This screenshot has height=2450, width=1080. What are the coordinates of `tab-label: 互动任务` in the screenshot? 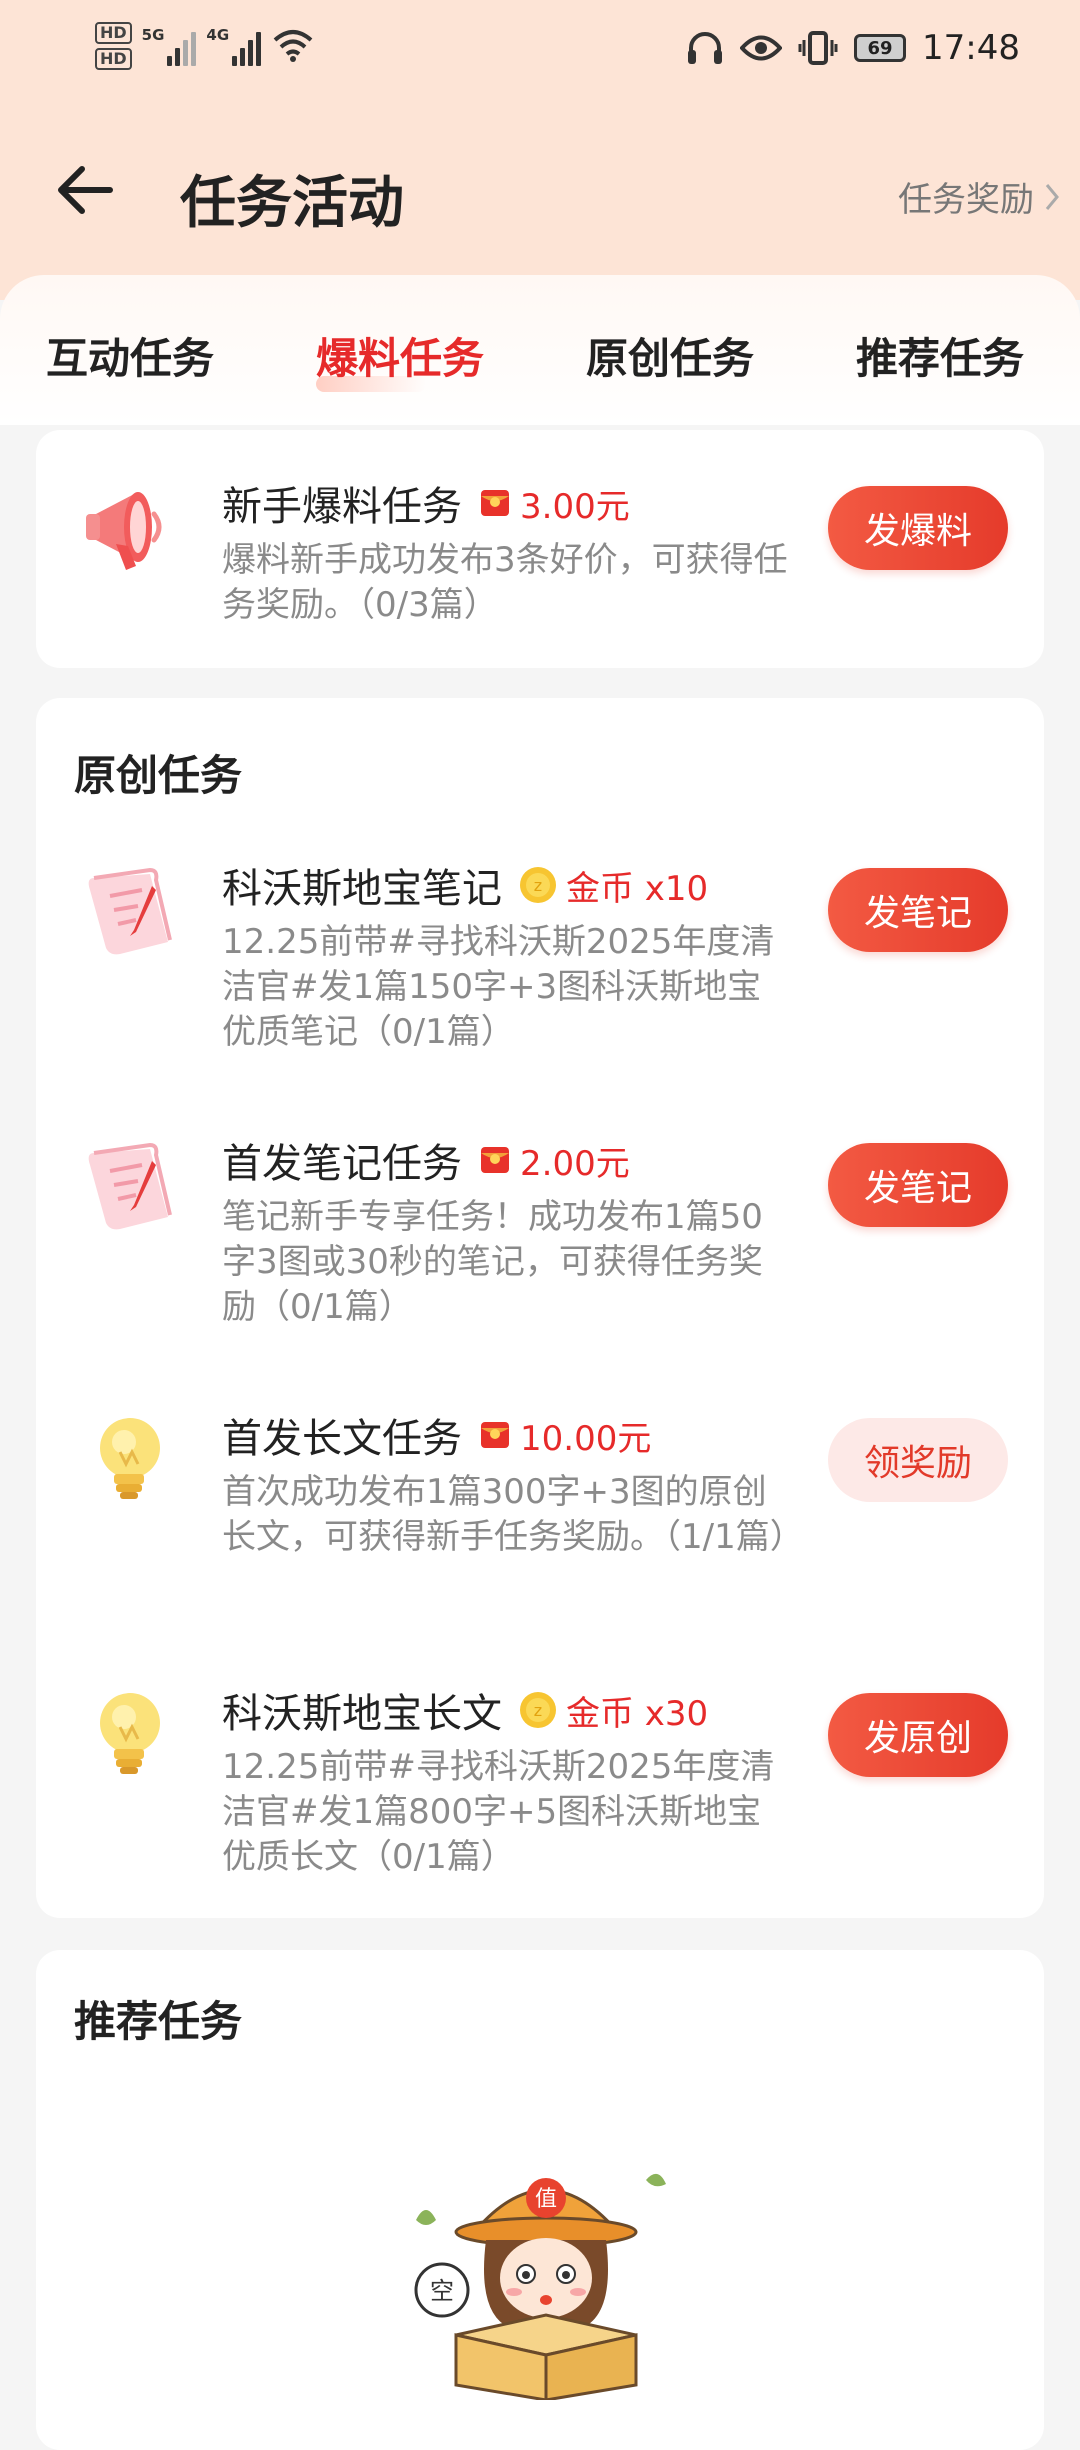 It's located at (130, 358).